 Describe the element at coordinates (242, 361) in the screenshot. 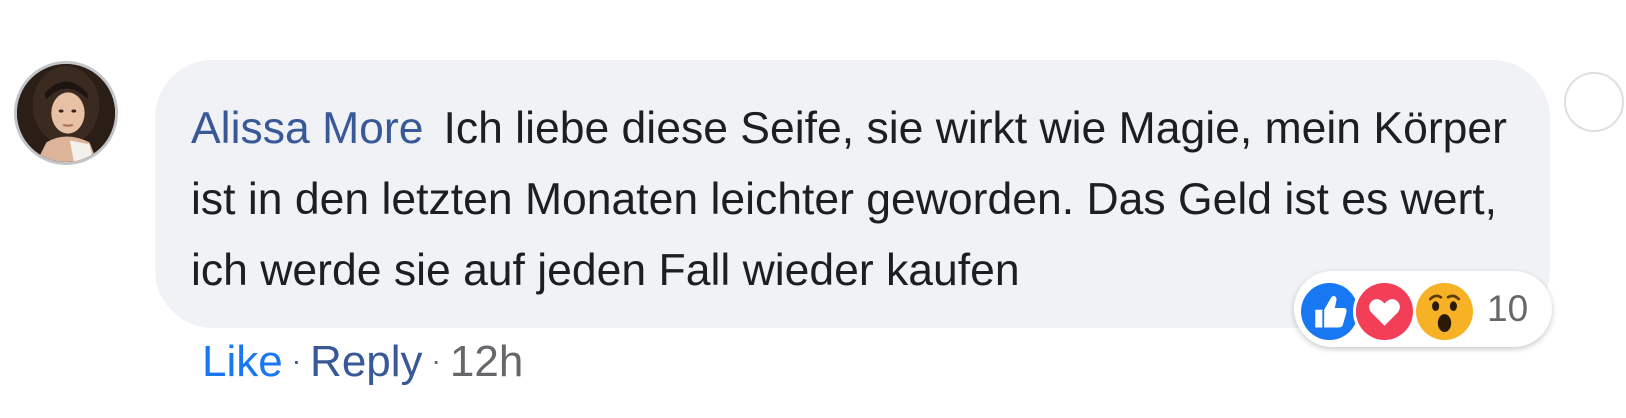

I see `like-button: Like` at that location.